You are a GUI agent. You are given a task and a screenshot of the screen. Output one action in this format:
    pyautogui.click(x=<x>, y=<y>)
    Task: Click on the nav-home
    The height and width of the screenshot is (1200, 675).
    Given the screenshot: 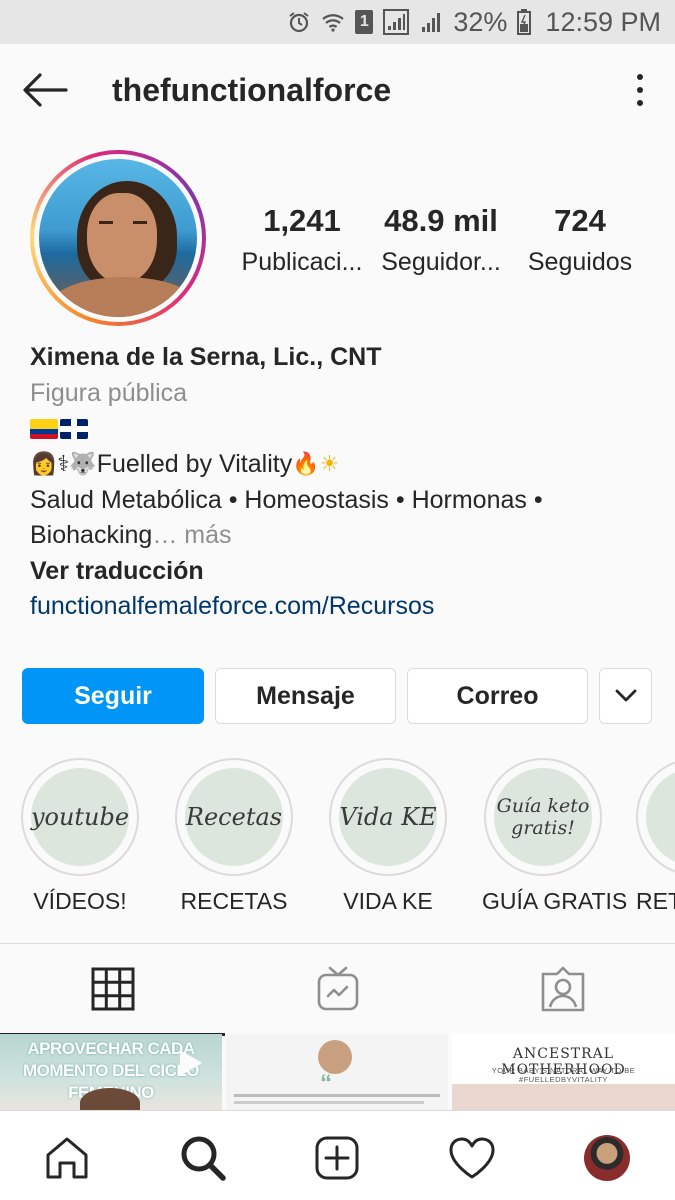 What is the action you would take?
    pyautogui.click(x=67, y=1158)
    